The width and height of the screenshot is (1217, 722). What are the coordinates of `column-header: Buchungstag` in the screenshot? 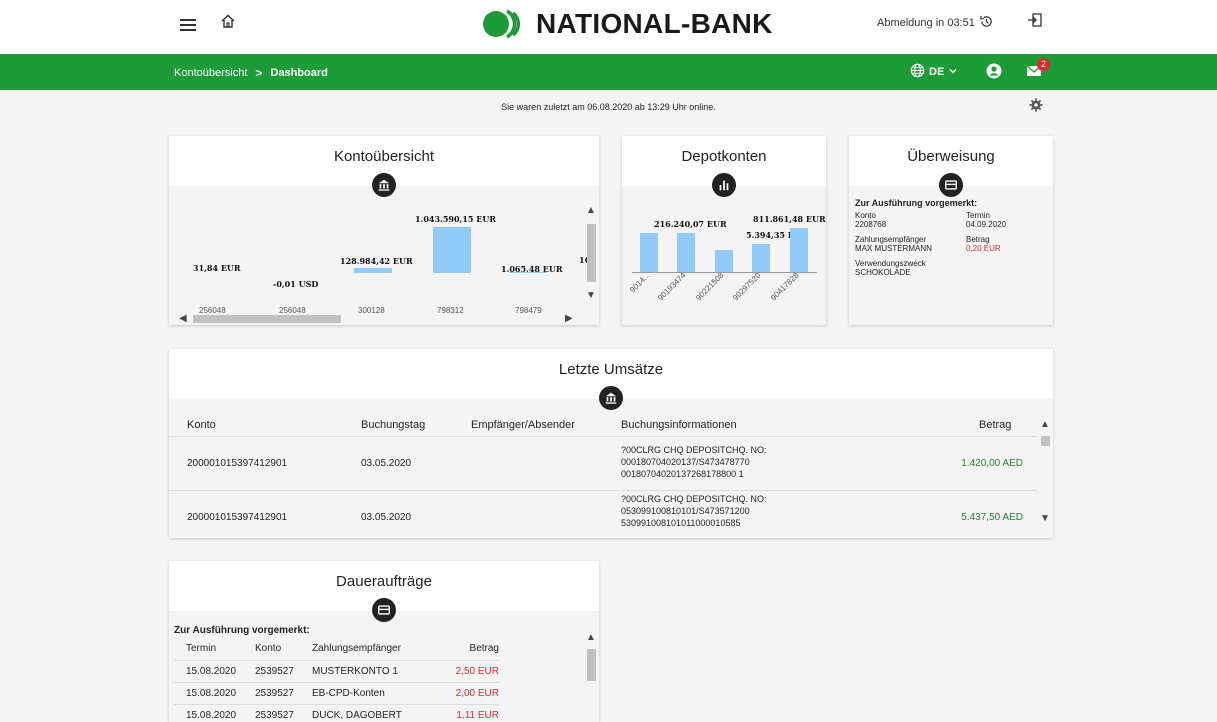 It's located at (393, 425).